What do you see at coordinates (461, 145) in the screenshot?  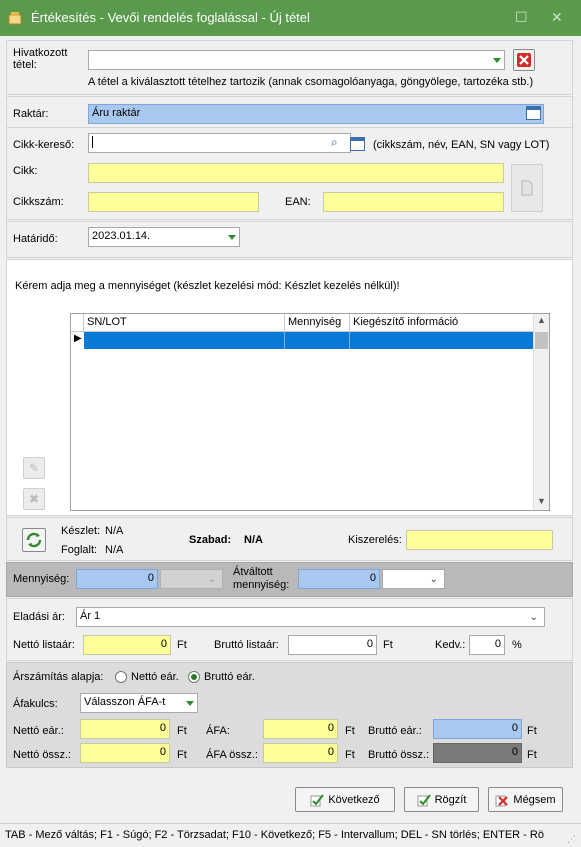 I see `item-search-hint: (cikkszám, név, EAN, SN vagy LOT)` at bounding box center [461, 145].